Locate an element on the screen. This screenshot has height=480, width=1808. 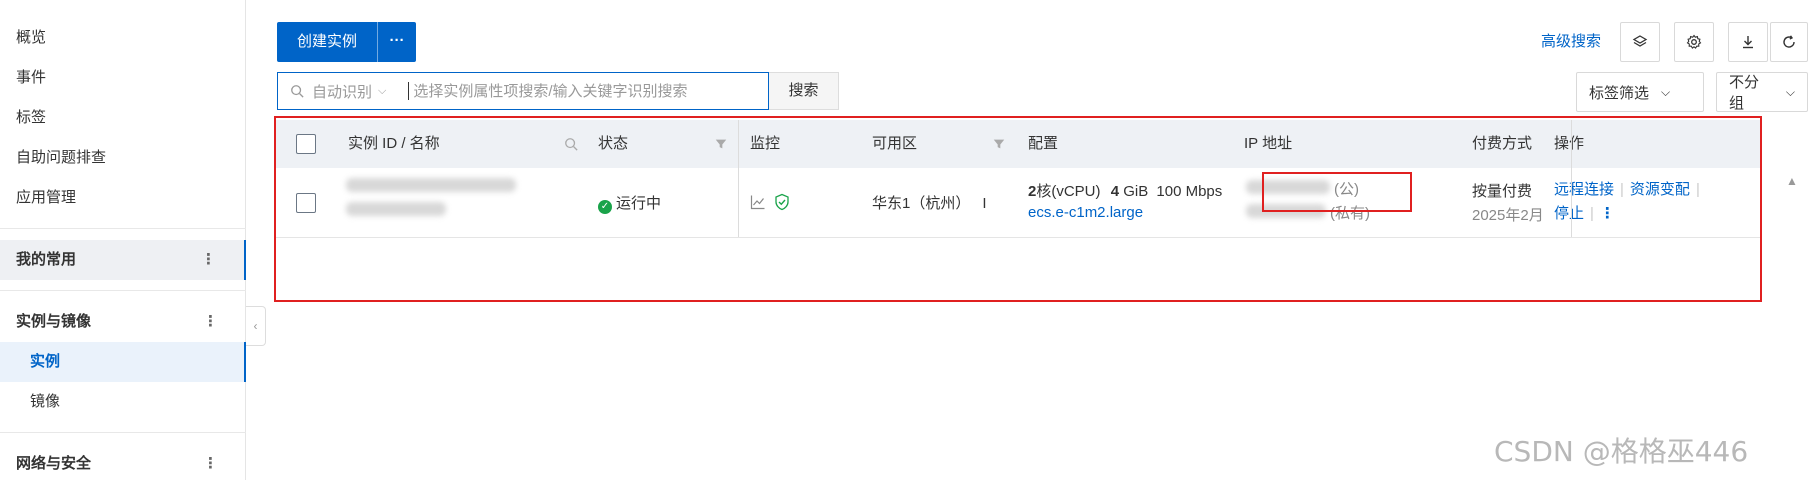
create-instance-button-group: 创建实例 ··· is located at coordinates (347, 42).